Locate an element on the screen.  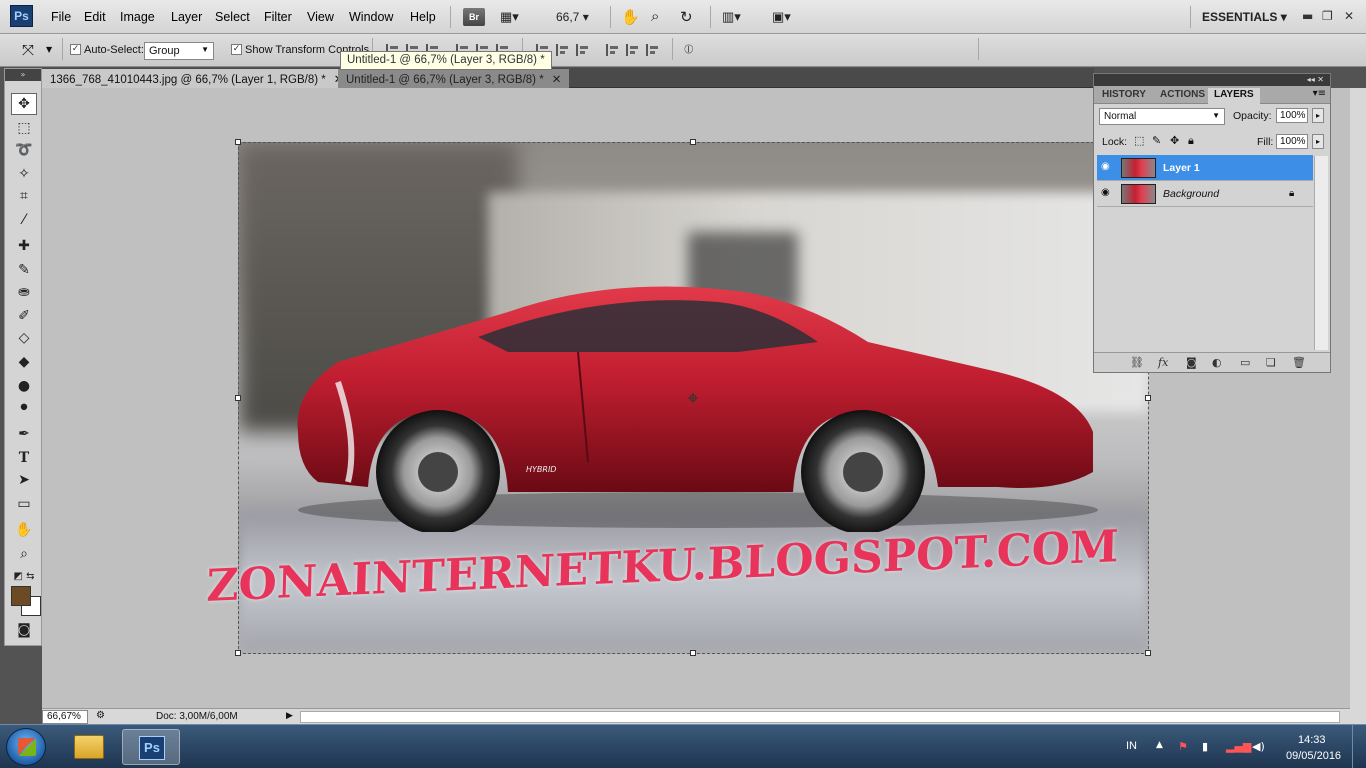
delete-layer-icon: 🗑︎ is located at coordinates (1299, 362).